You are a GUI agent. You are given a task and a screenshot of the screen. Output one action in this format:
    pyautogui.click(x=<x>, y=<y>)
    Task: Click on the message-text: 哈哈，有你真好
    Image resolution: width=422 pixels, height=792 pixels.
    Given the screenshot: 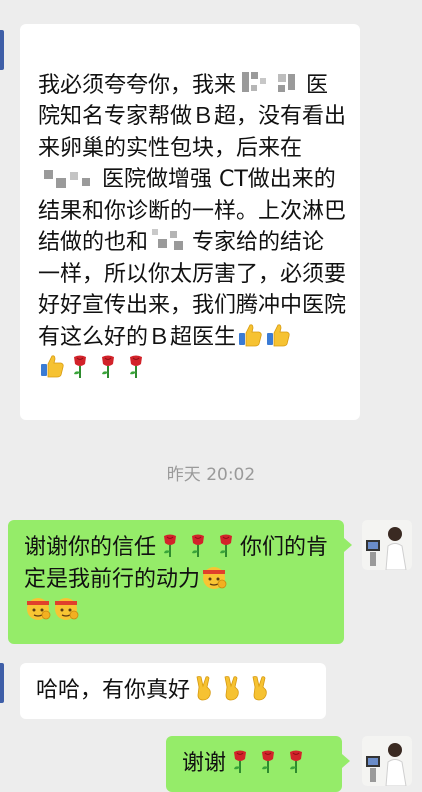 What is the action you would take?
    pyautogui.click(x=175, y=691)
    